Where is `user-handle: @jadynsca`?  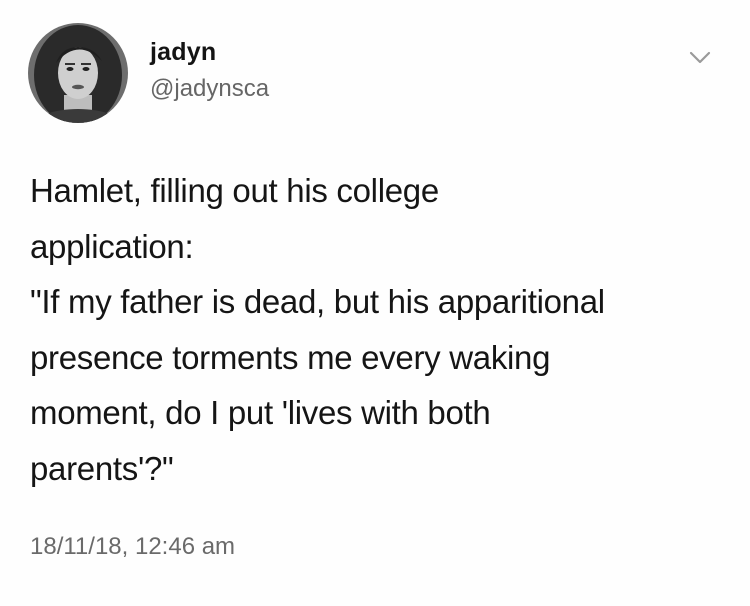 user-handle: @jadynsca is located at coordinates (209, 89).